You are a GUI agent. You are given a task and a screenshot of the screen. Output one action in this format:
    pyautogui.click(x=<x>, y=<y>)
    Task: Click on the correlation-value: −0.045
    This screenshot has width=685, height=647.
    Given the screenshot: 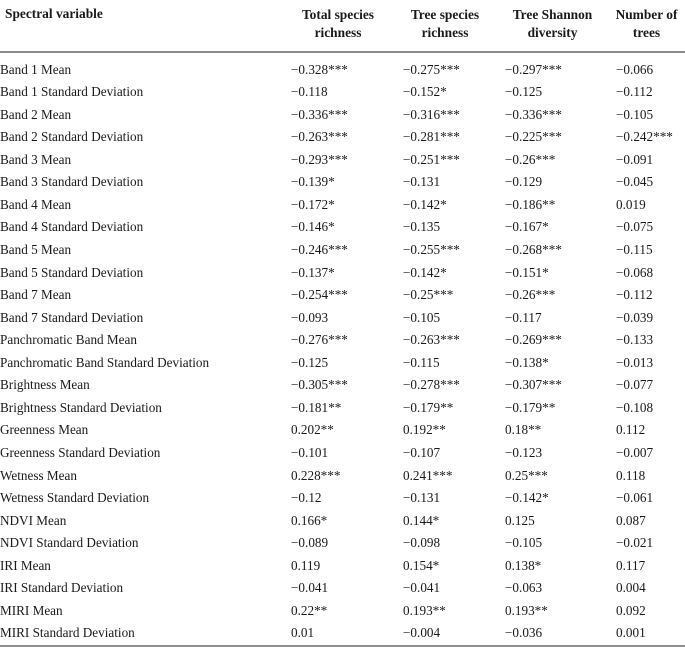 What is the action you would take?
    pyautogui.click(x=635, y=182)
    